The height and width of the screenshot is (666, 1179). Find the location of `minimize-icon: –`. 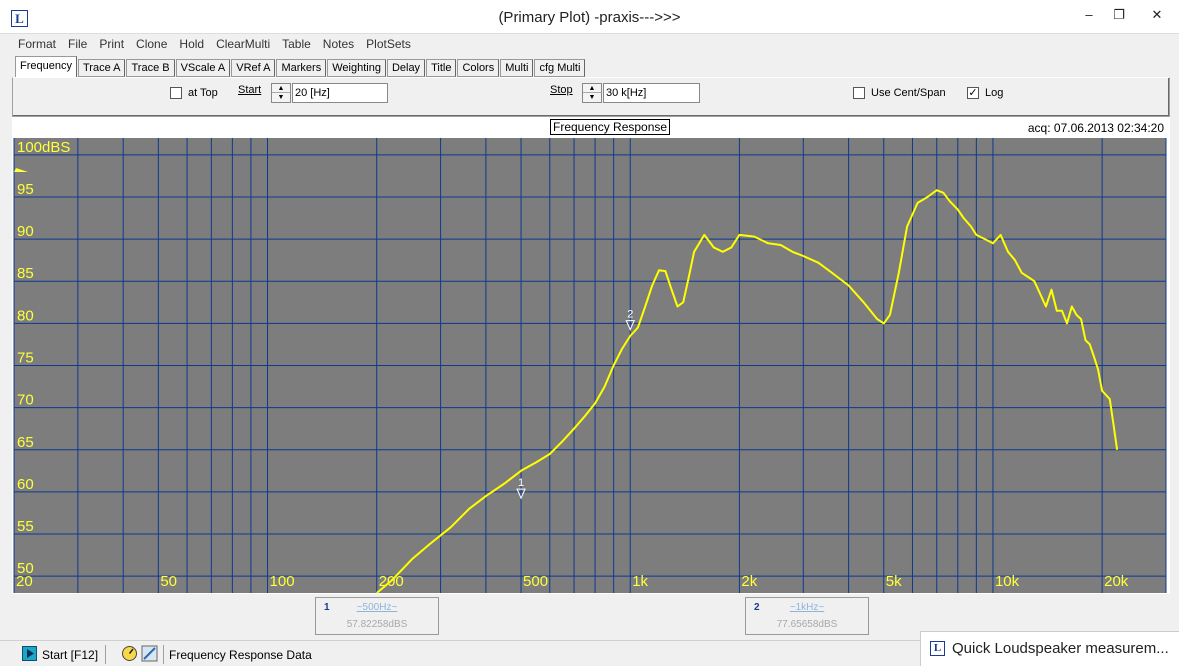

minimize-icon: – is located at coordinates (1089, 15).